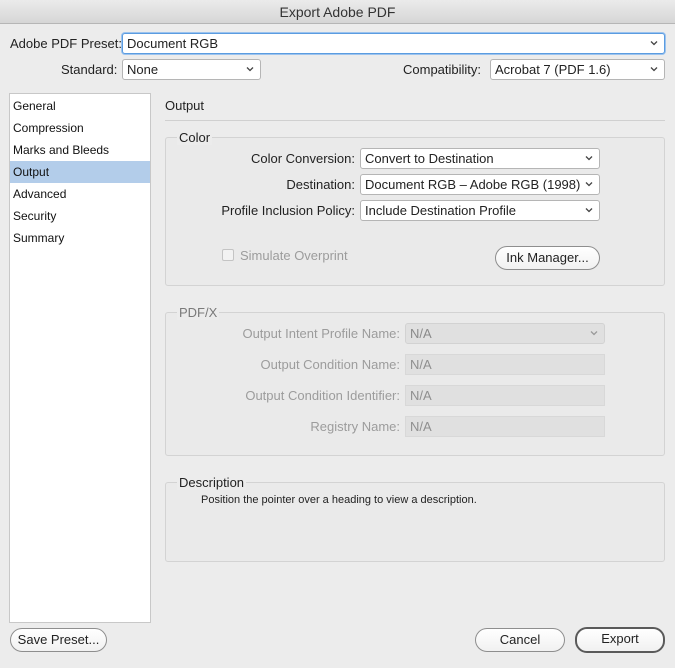 The width and height of the screenshot is (675, 668). Describe the element at coordinates (80, 128) in the screenshot. I see `sidebar-item-compression: Compression` at that location.